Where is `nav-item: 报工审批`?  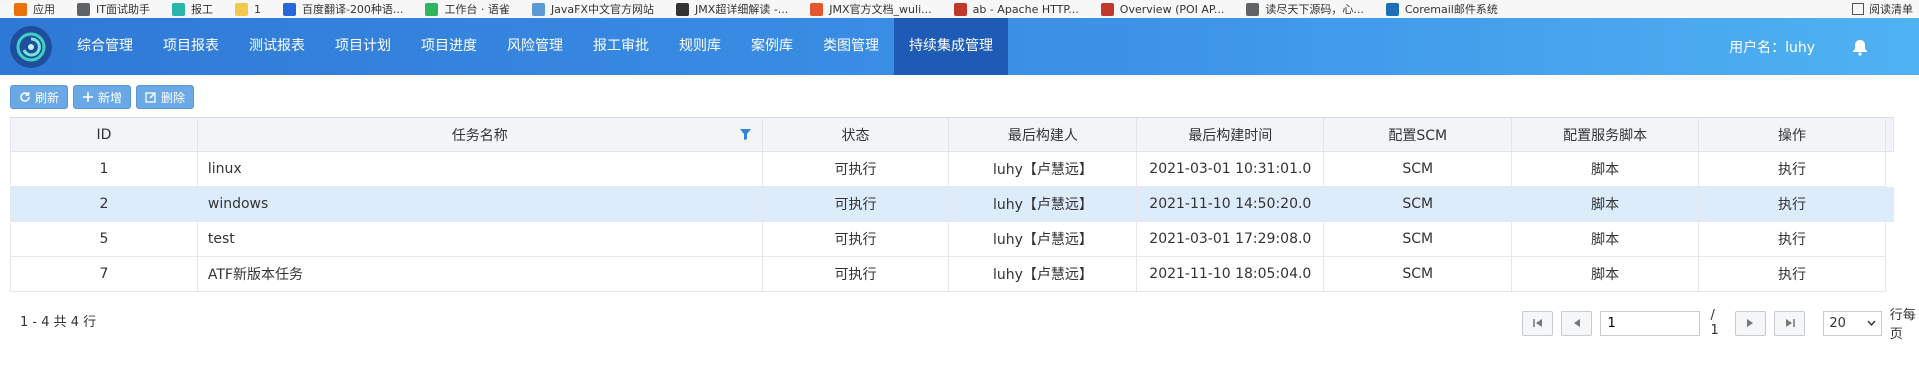 nav-item: 报工审批 is located at coordinates (621, 46).